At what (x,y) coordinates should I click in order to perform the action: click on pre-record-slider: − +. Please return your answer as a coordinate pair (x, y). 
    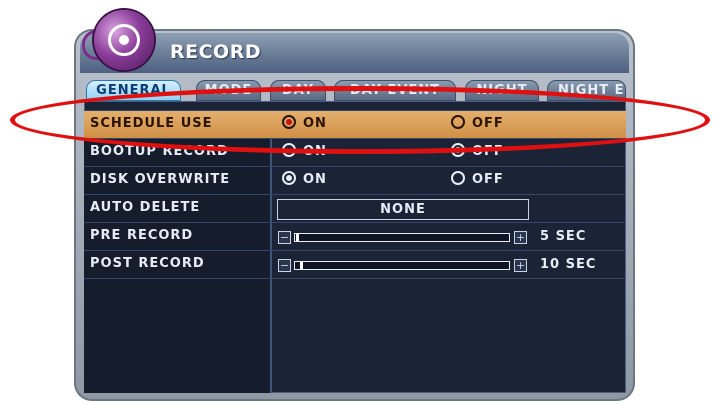
    Looking at the image, I should click on (403, 237).